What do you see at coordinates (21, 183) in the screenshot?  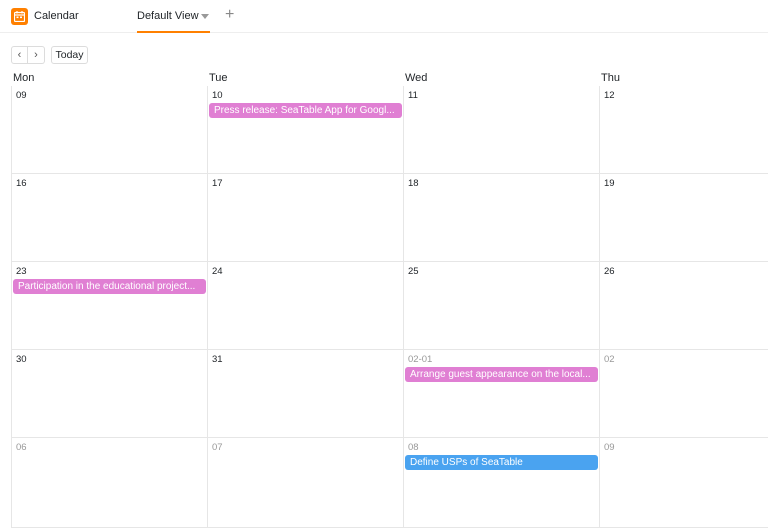 I see `day-number: 16` at bounding box center [21, 183].